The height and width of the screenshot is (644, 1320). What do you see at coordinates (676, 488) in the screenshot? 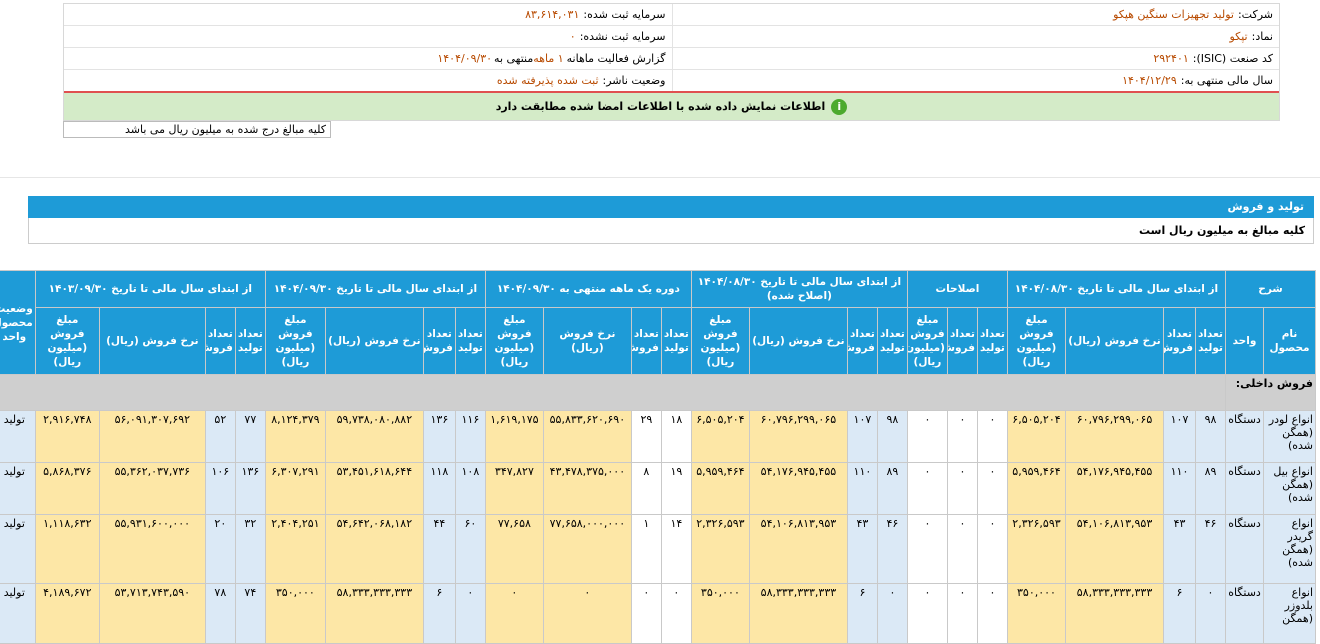
I see `value-cell: ۱۹` at bounding box center [676, 488].